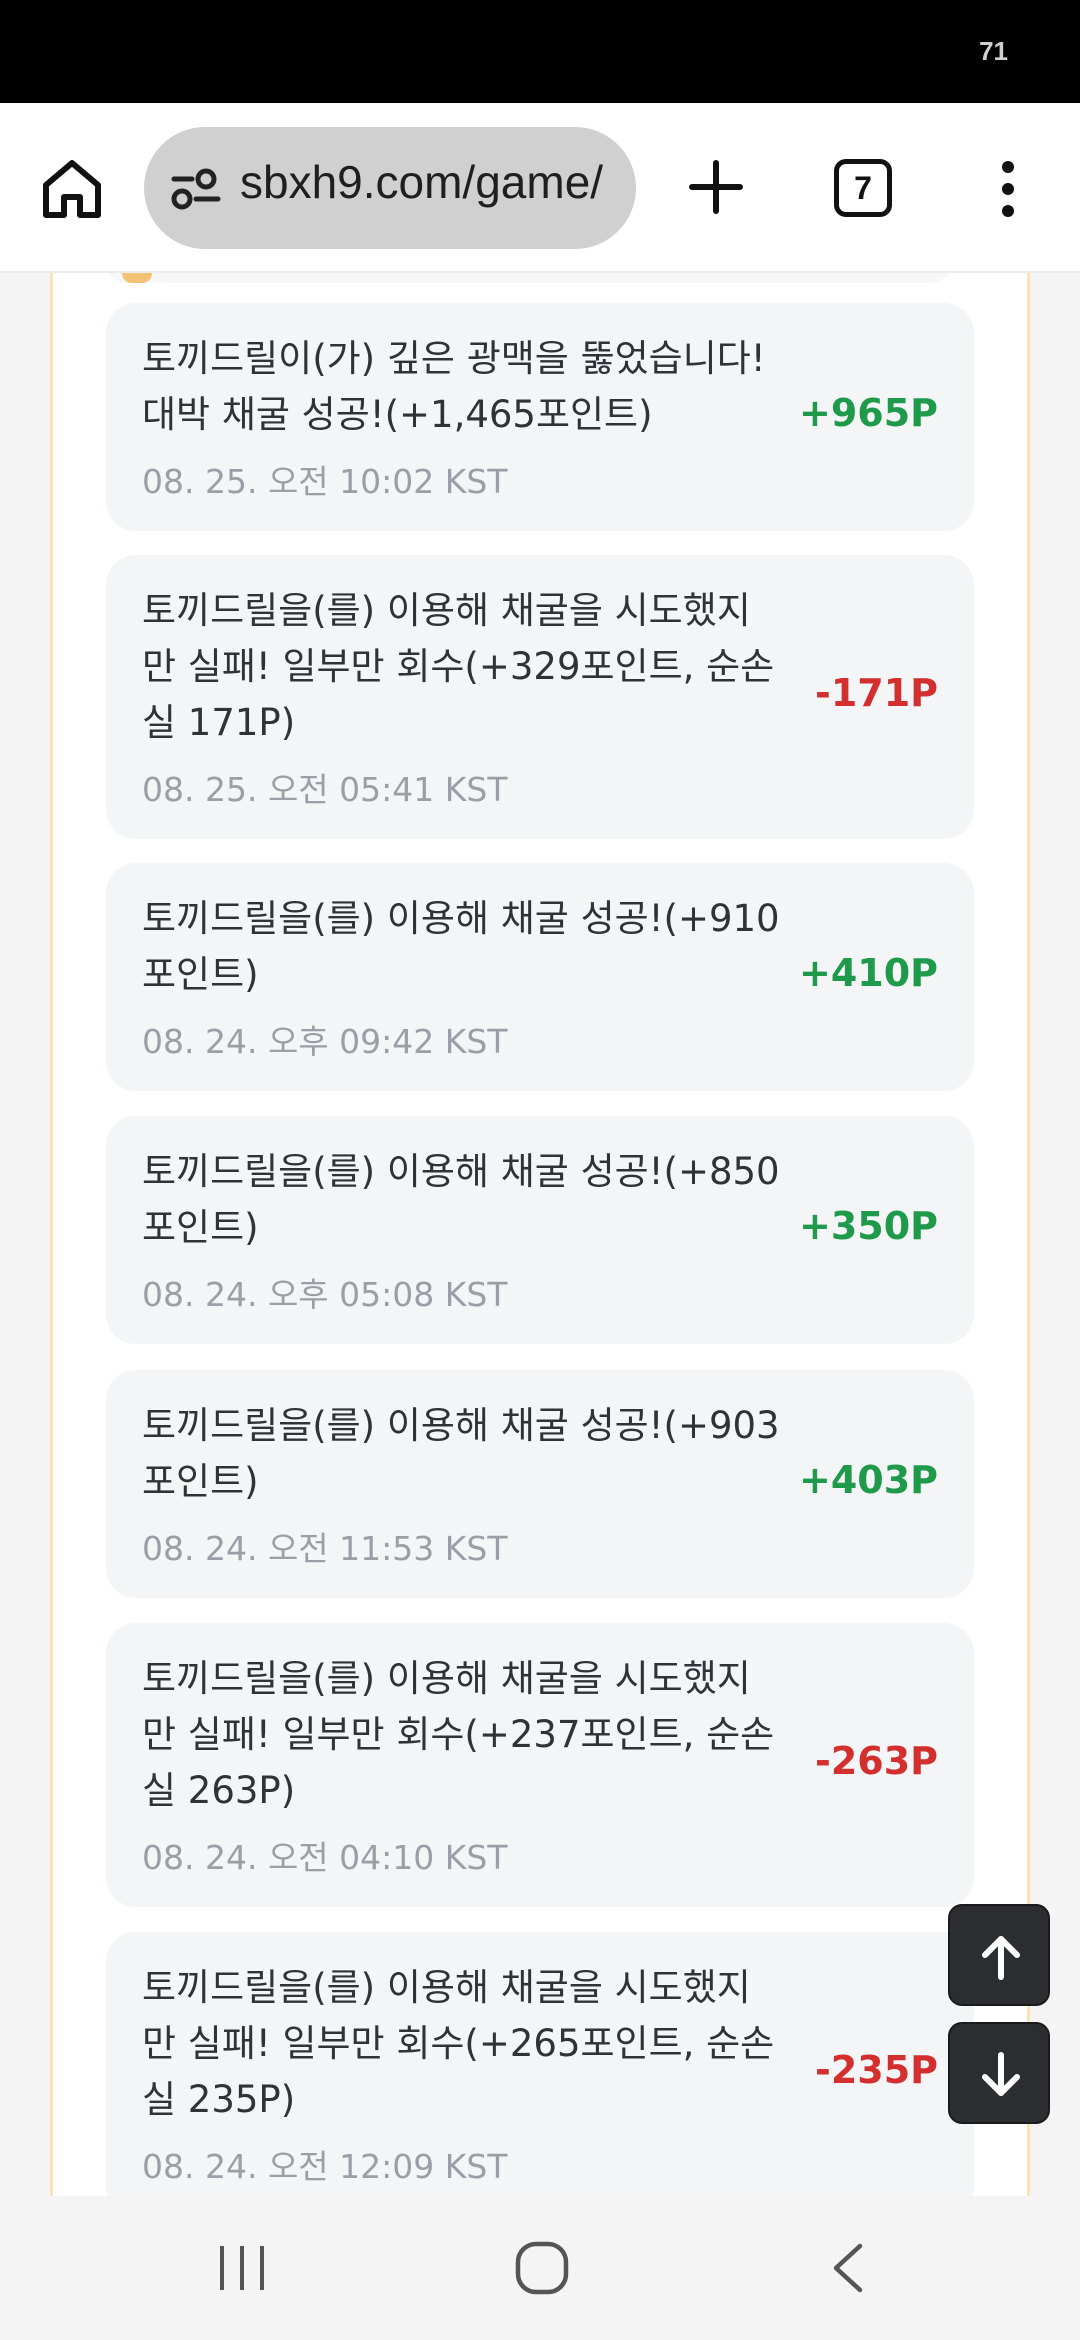  What do you see at coordinates (325, 1041) in the screenshot?
I see `record-time: 08. 24. 오후 09:42 KST` at bounding box center [325, 1041].